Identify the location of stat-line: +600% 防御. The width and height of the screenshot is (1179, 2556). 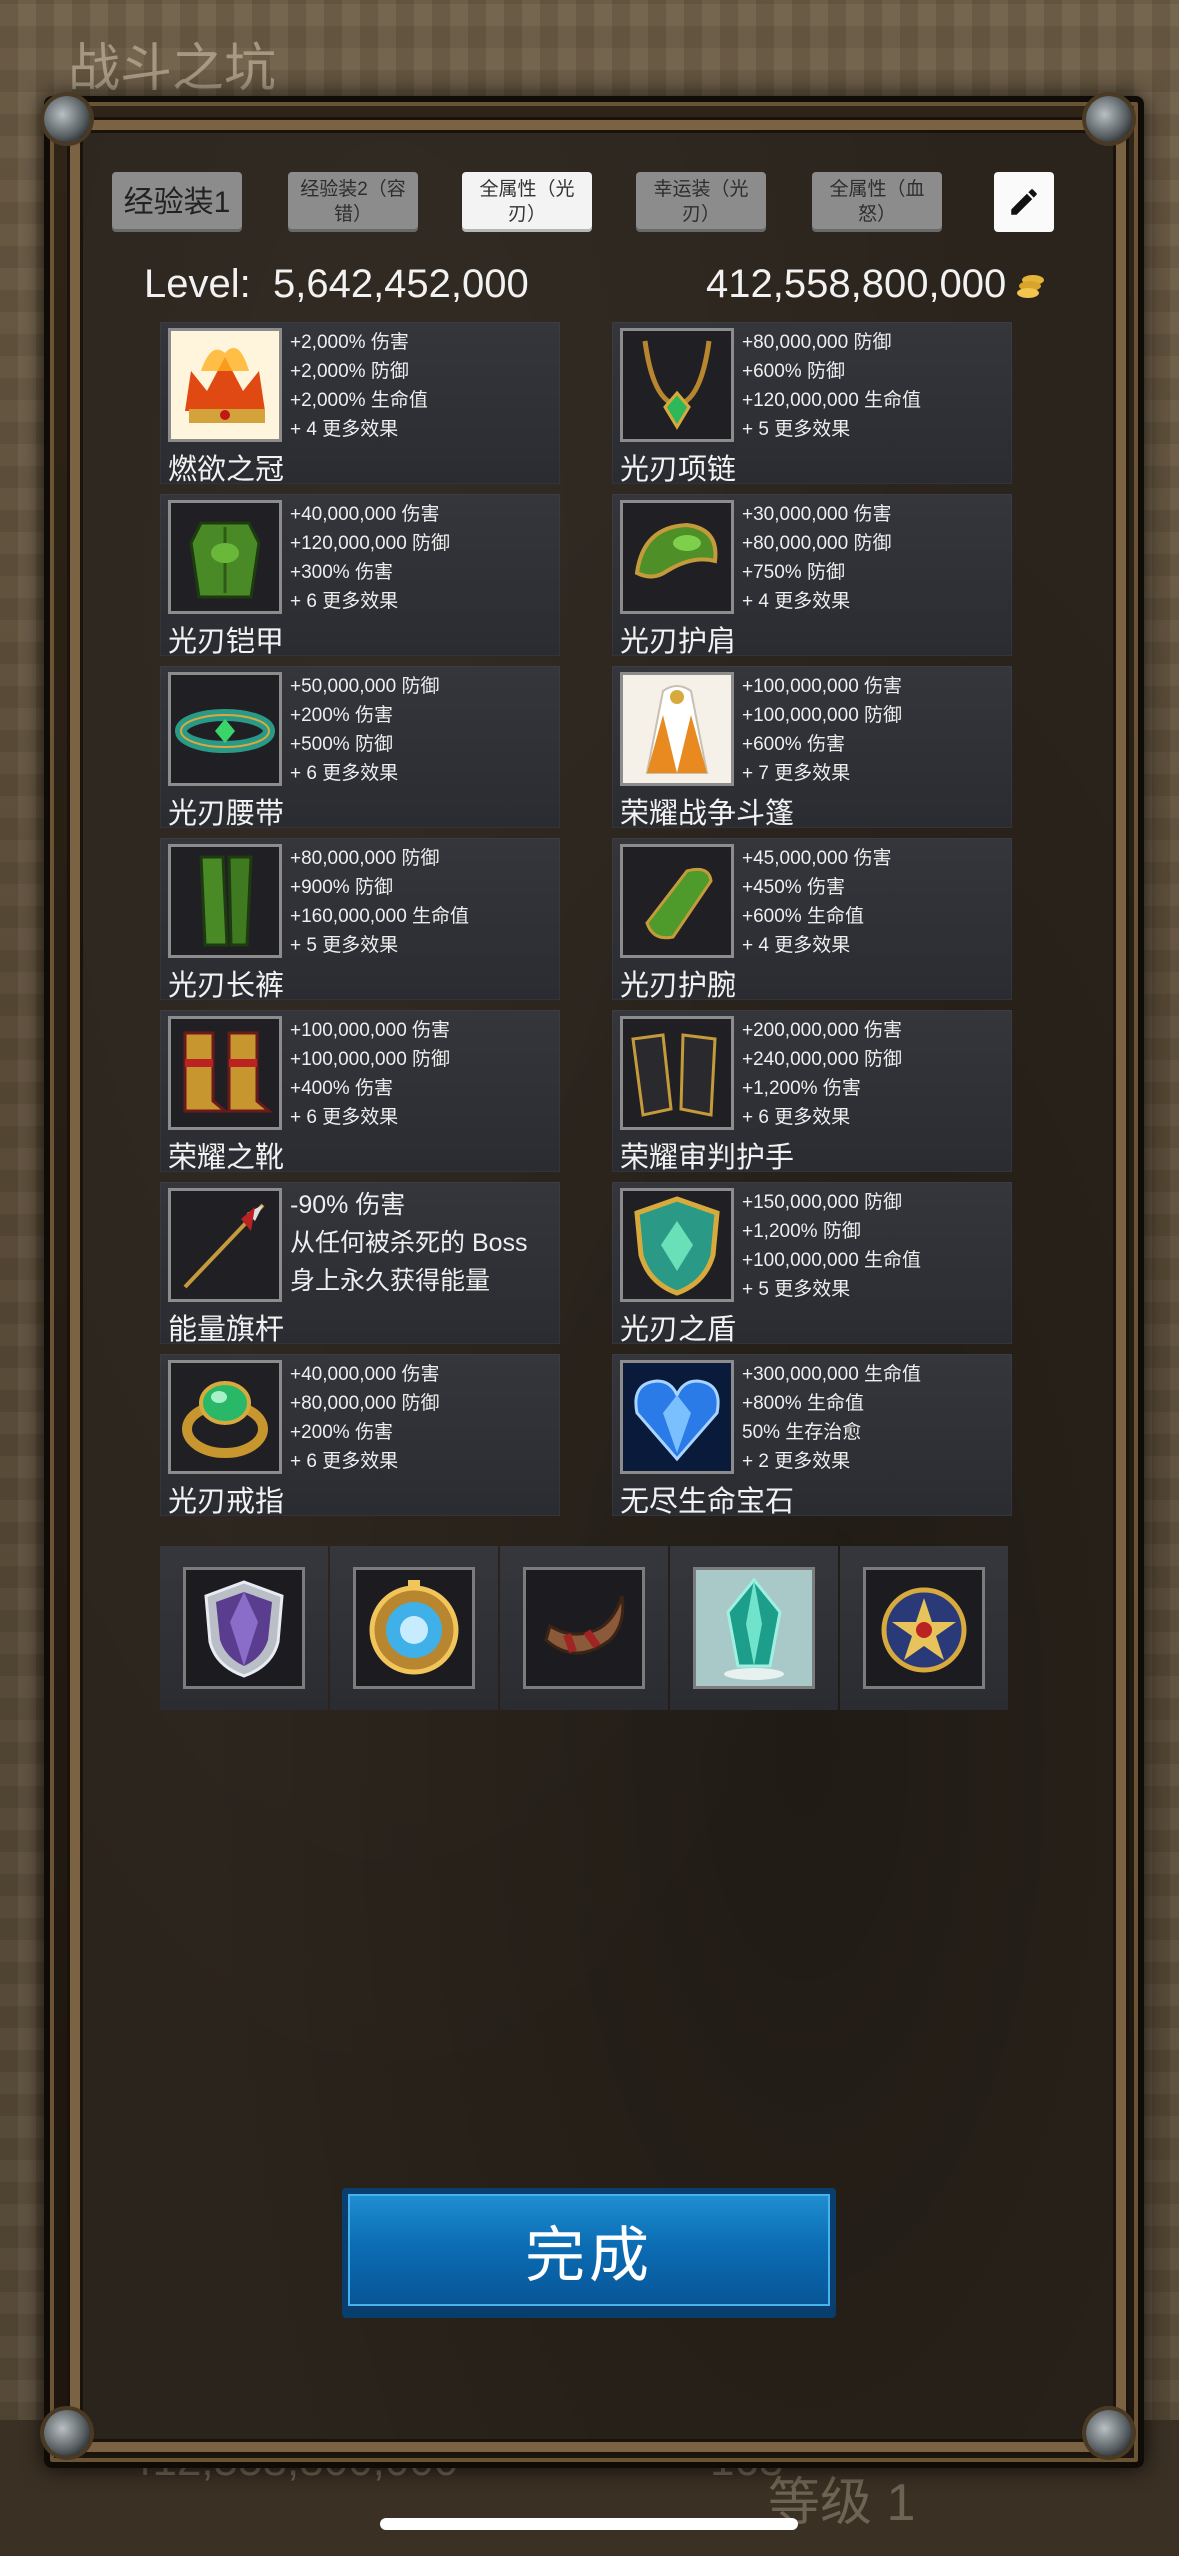
(793, 371).